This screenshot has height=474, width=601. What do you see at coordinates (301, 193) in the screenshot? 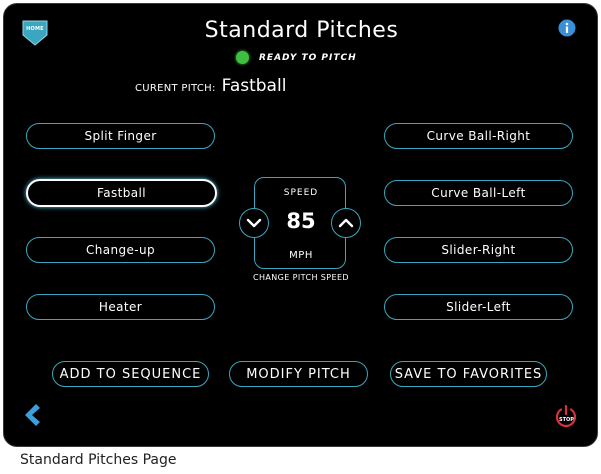
I see `speed-label: SPEED` at bounding box center [301, 193].